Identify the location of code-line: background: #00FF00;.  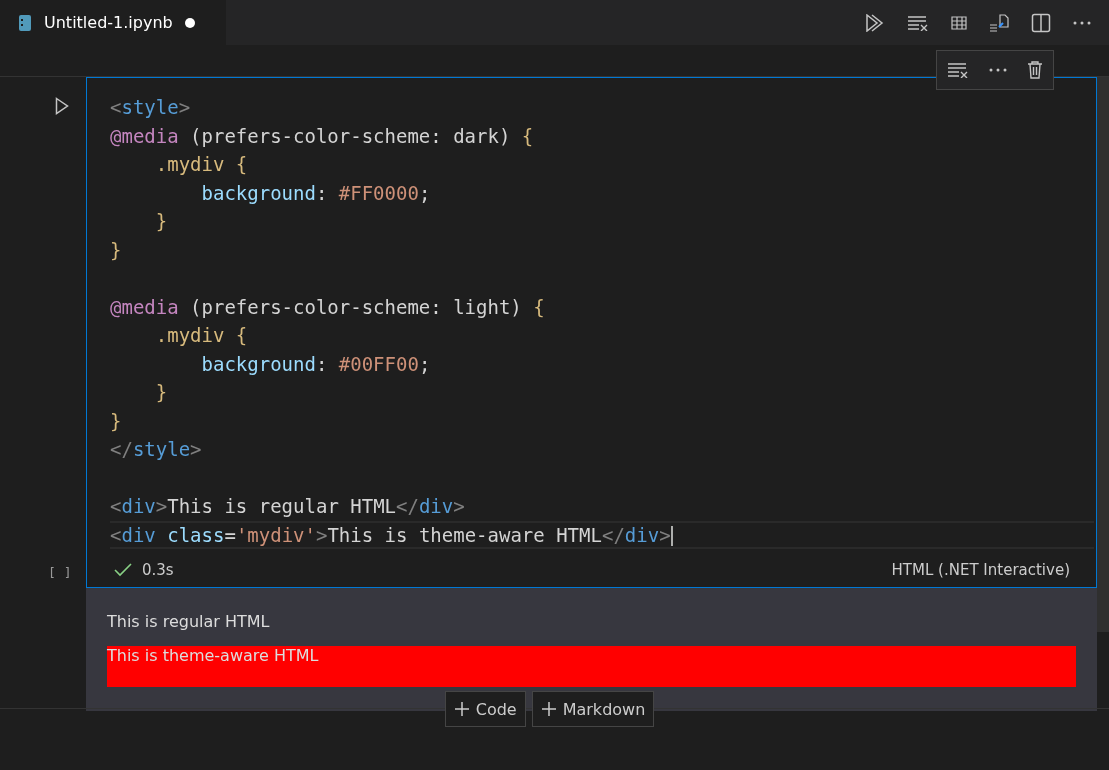
(316, 364).